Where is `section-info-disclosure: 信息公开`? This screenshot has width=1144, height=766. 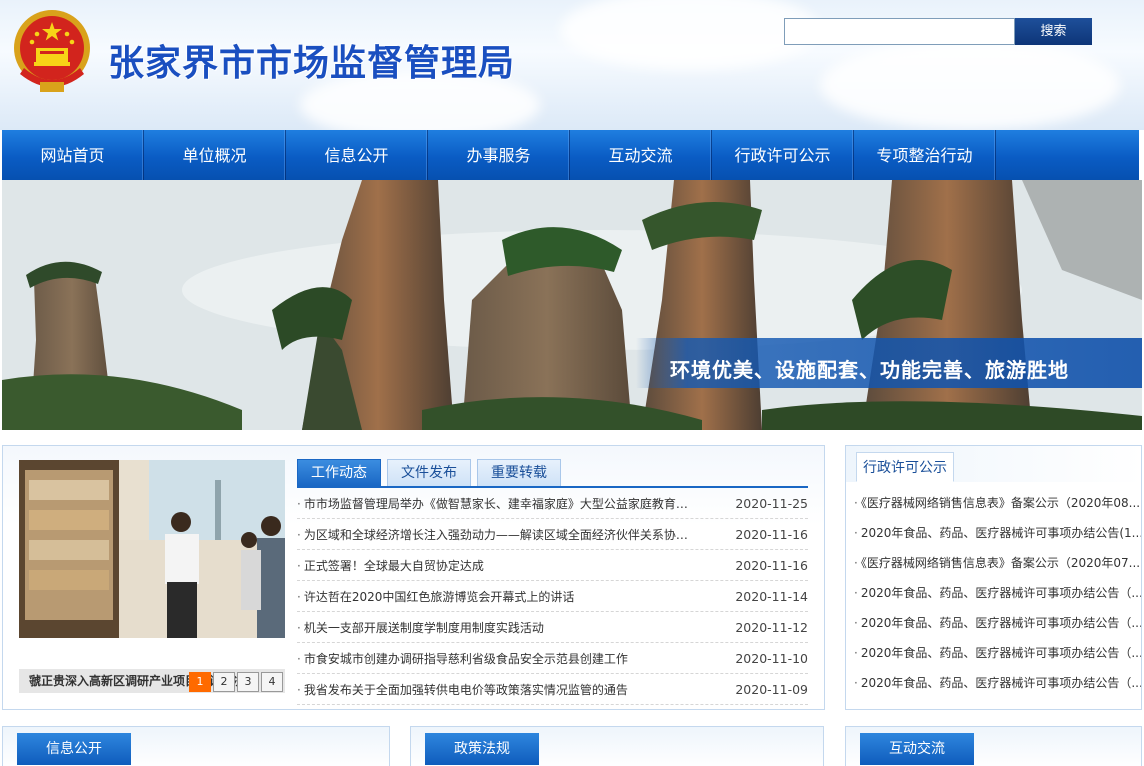
section-info-disclosure: 信息公开 is located at coordinates (196, 746).